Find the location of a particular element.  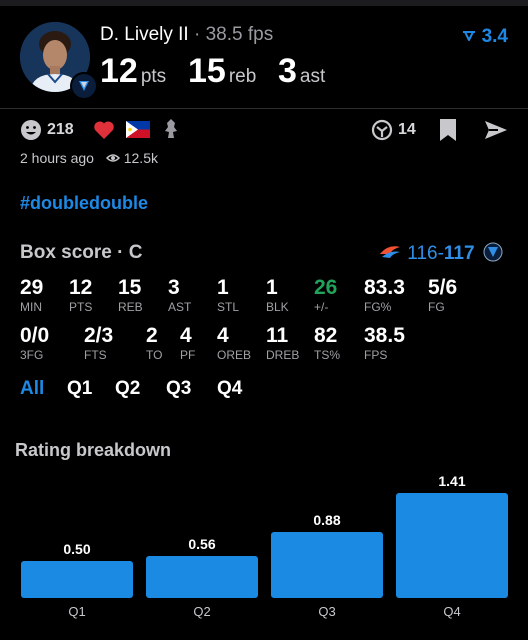

rebounds-stat: 15 reb is located at coordinates (222, 71).